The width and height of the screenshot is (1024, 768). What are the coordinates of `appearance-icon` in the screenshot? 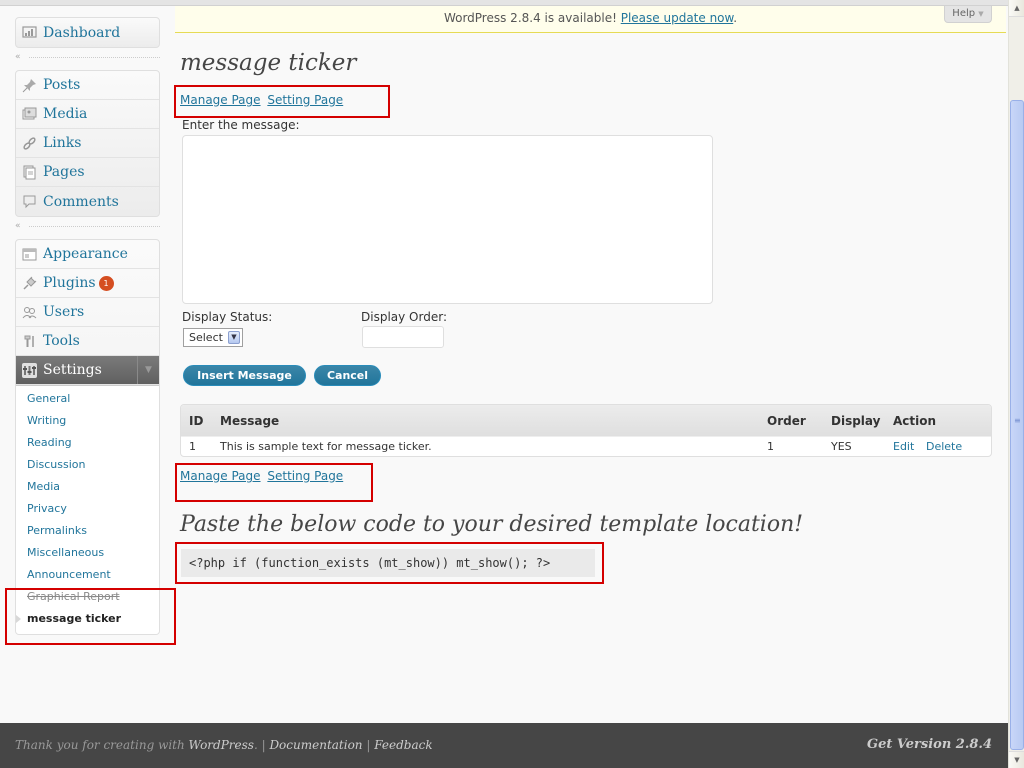 It's located at (29, 254).